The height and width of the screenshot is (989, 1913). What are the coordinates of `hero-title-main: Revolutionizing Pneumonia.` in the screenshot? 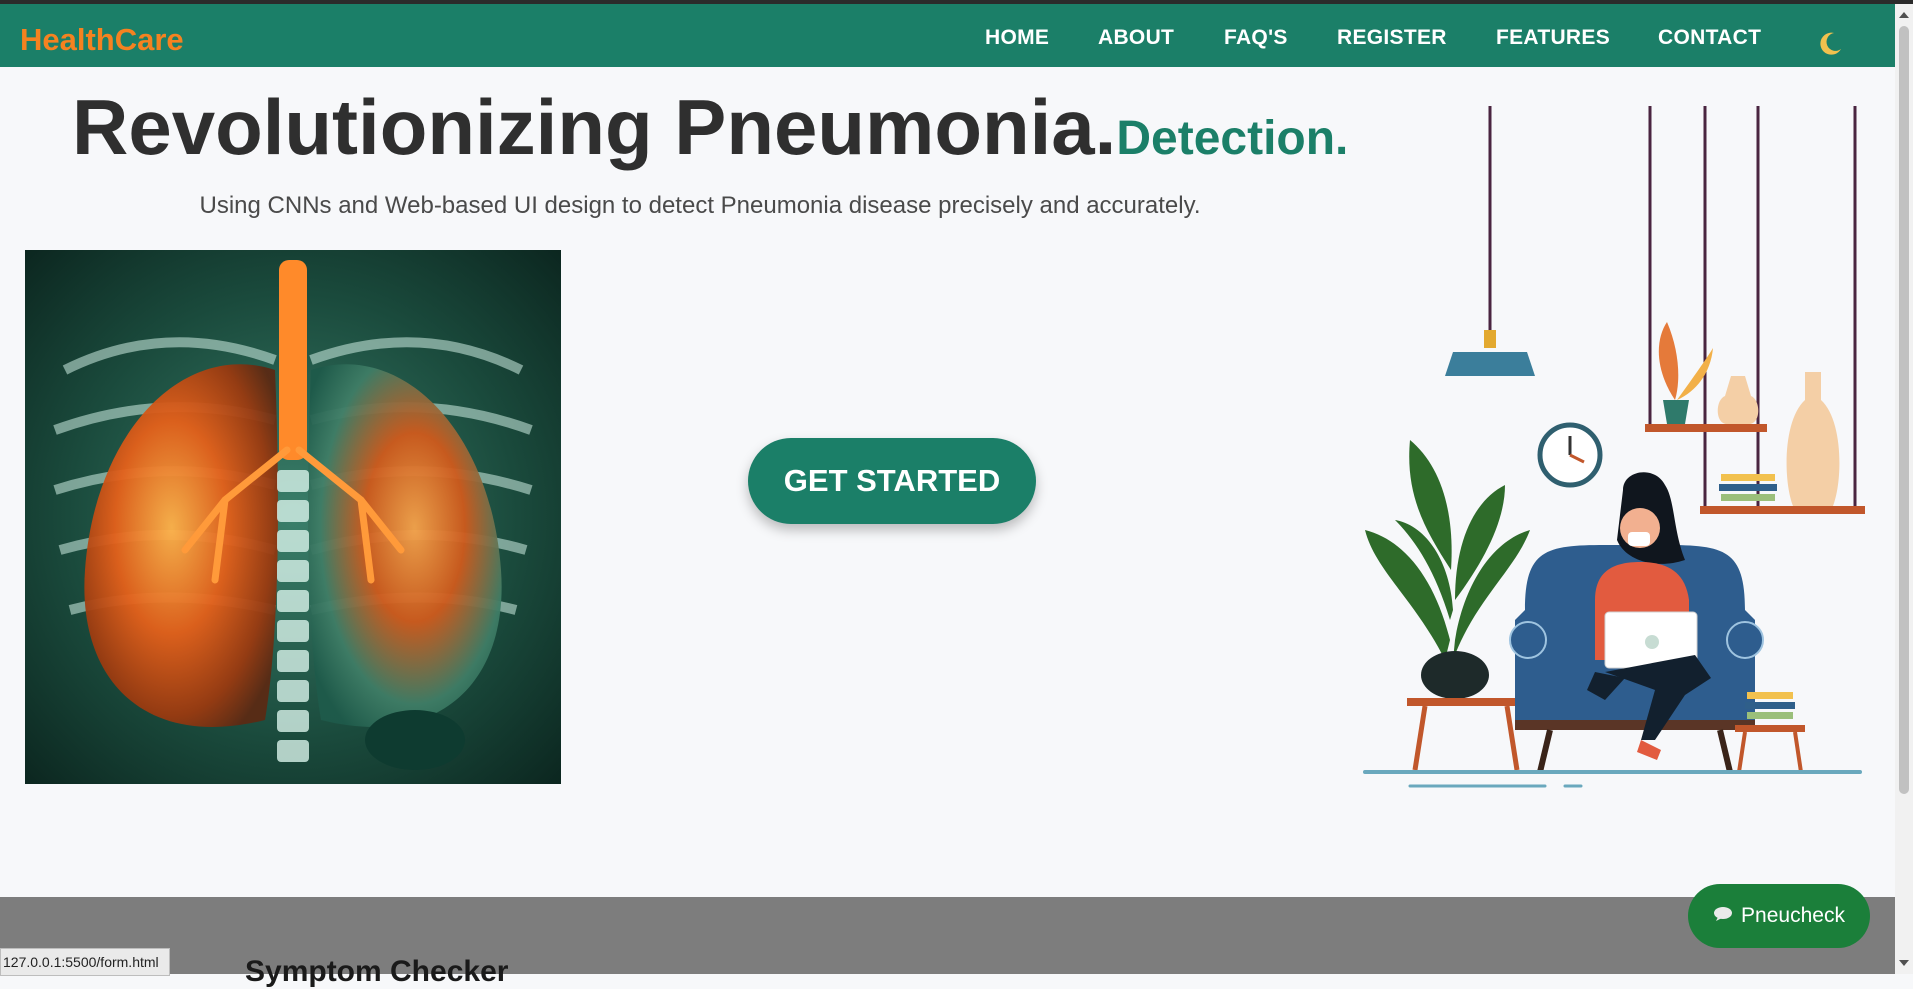 It's located at (594, 127).